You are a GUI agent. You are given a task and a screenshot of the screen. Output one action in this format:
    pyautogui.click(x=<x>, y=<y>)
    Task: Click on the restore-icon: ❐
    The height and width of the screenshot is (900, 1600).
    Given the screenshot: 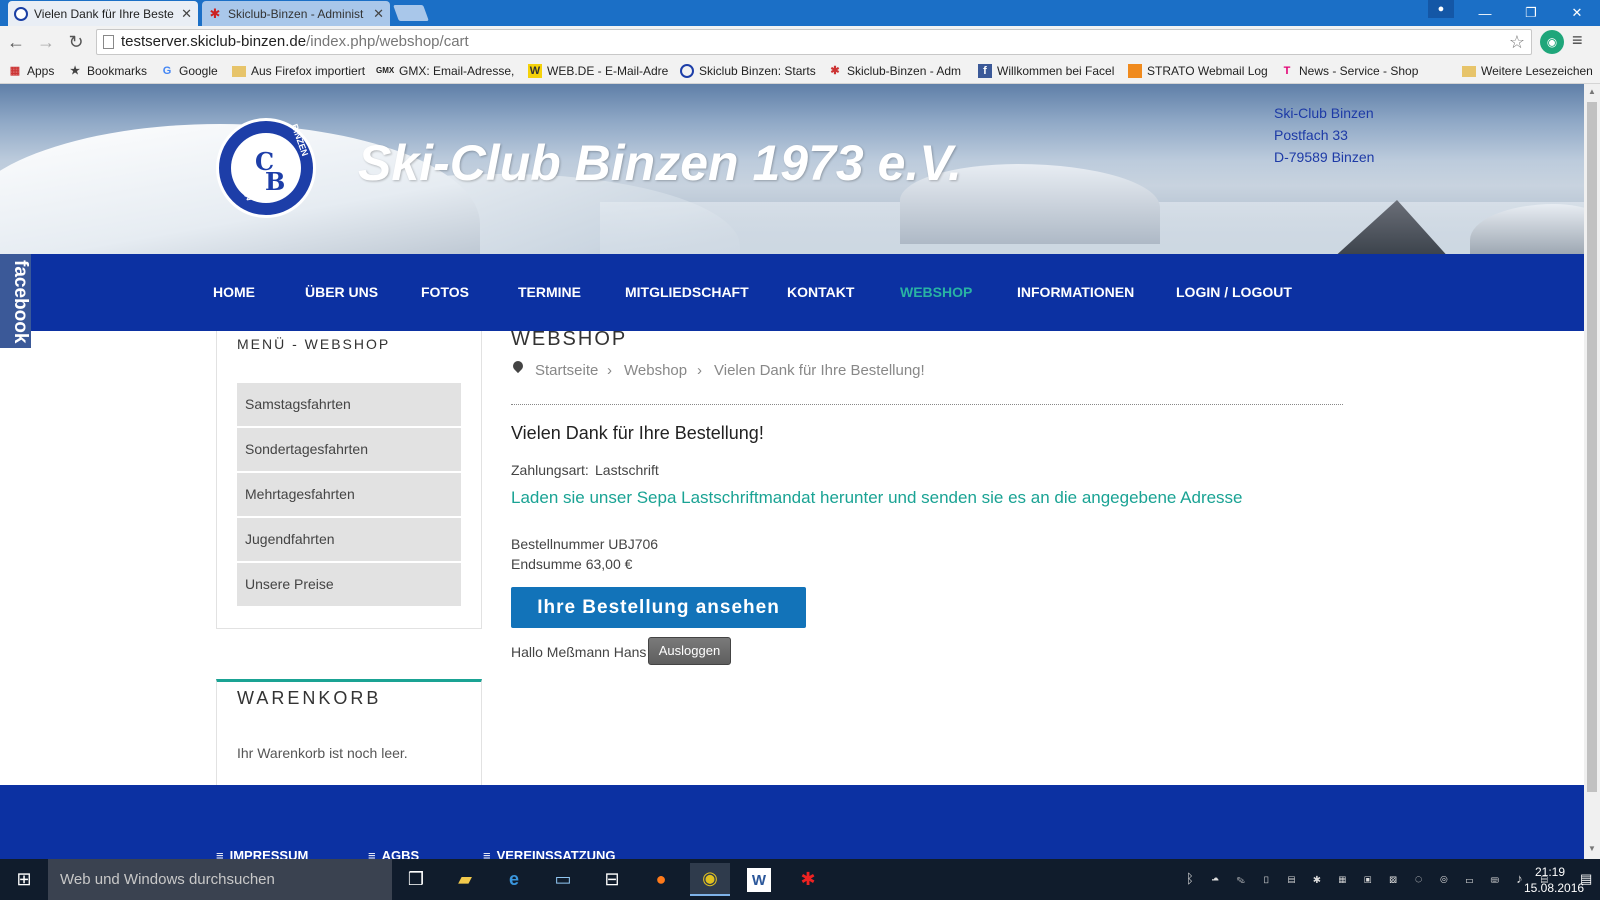 What is the action you would take?
    pyautogui.click(x=1531, y=13)
    